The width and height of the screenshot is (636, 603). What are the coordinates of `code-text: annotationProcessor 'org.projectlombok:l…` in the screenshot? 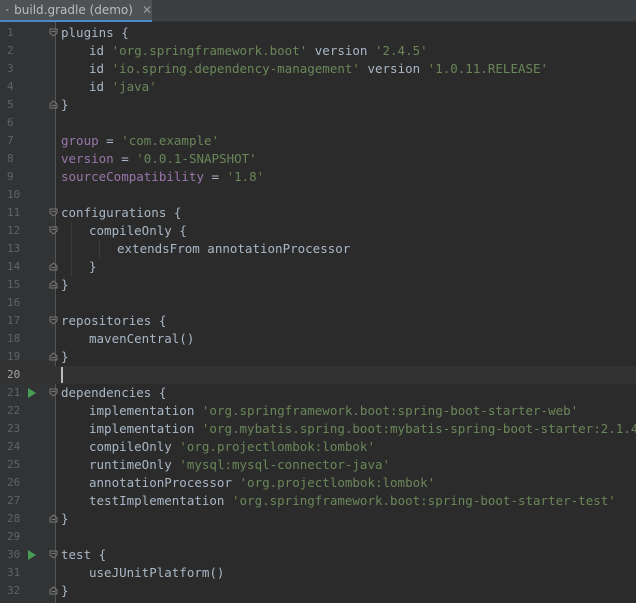 It's located at (262, 483).